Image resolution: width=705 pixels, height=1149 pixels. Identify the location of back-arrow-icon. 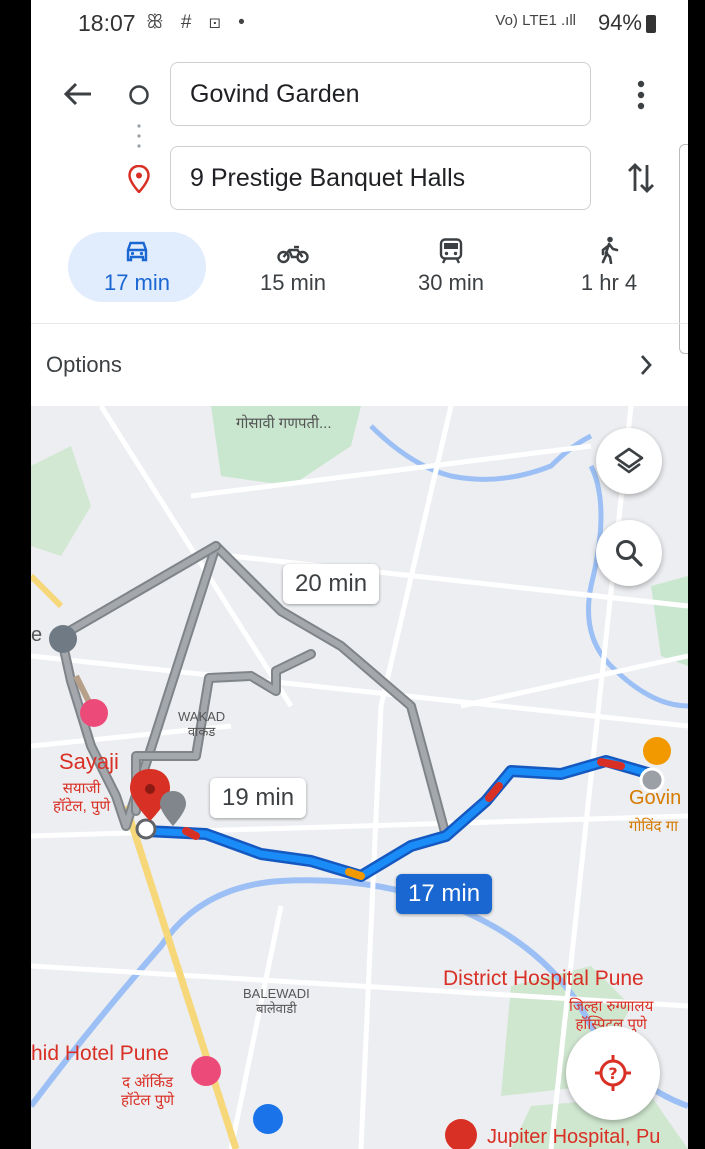
(77, 94).